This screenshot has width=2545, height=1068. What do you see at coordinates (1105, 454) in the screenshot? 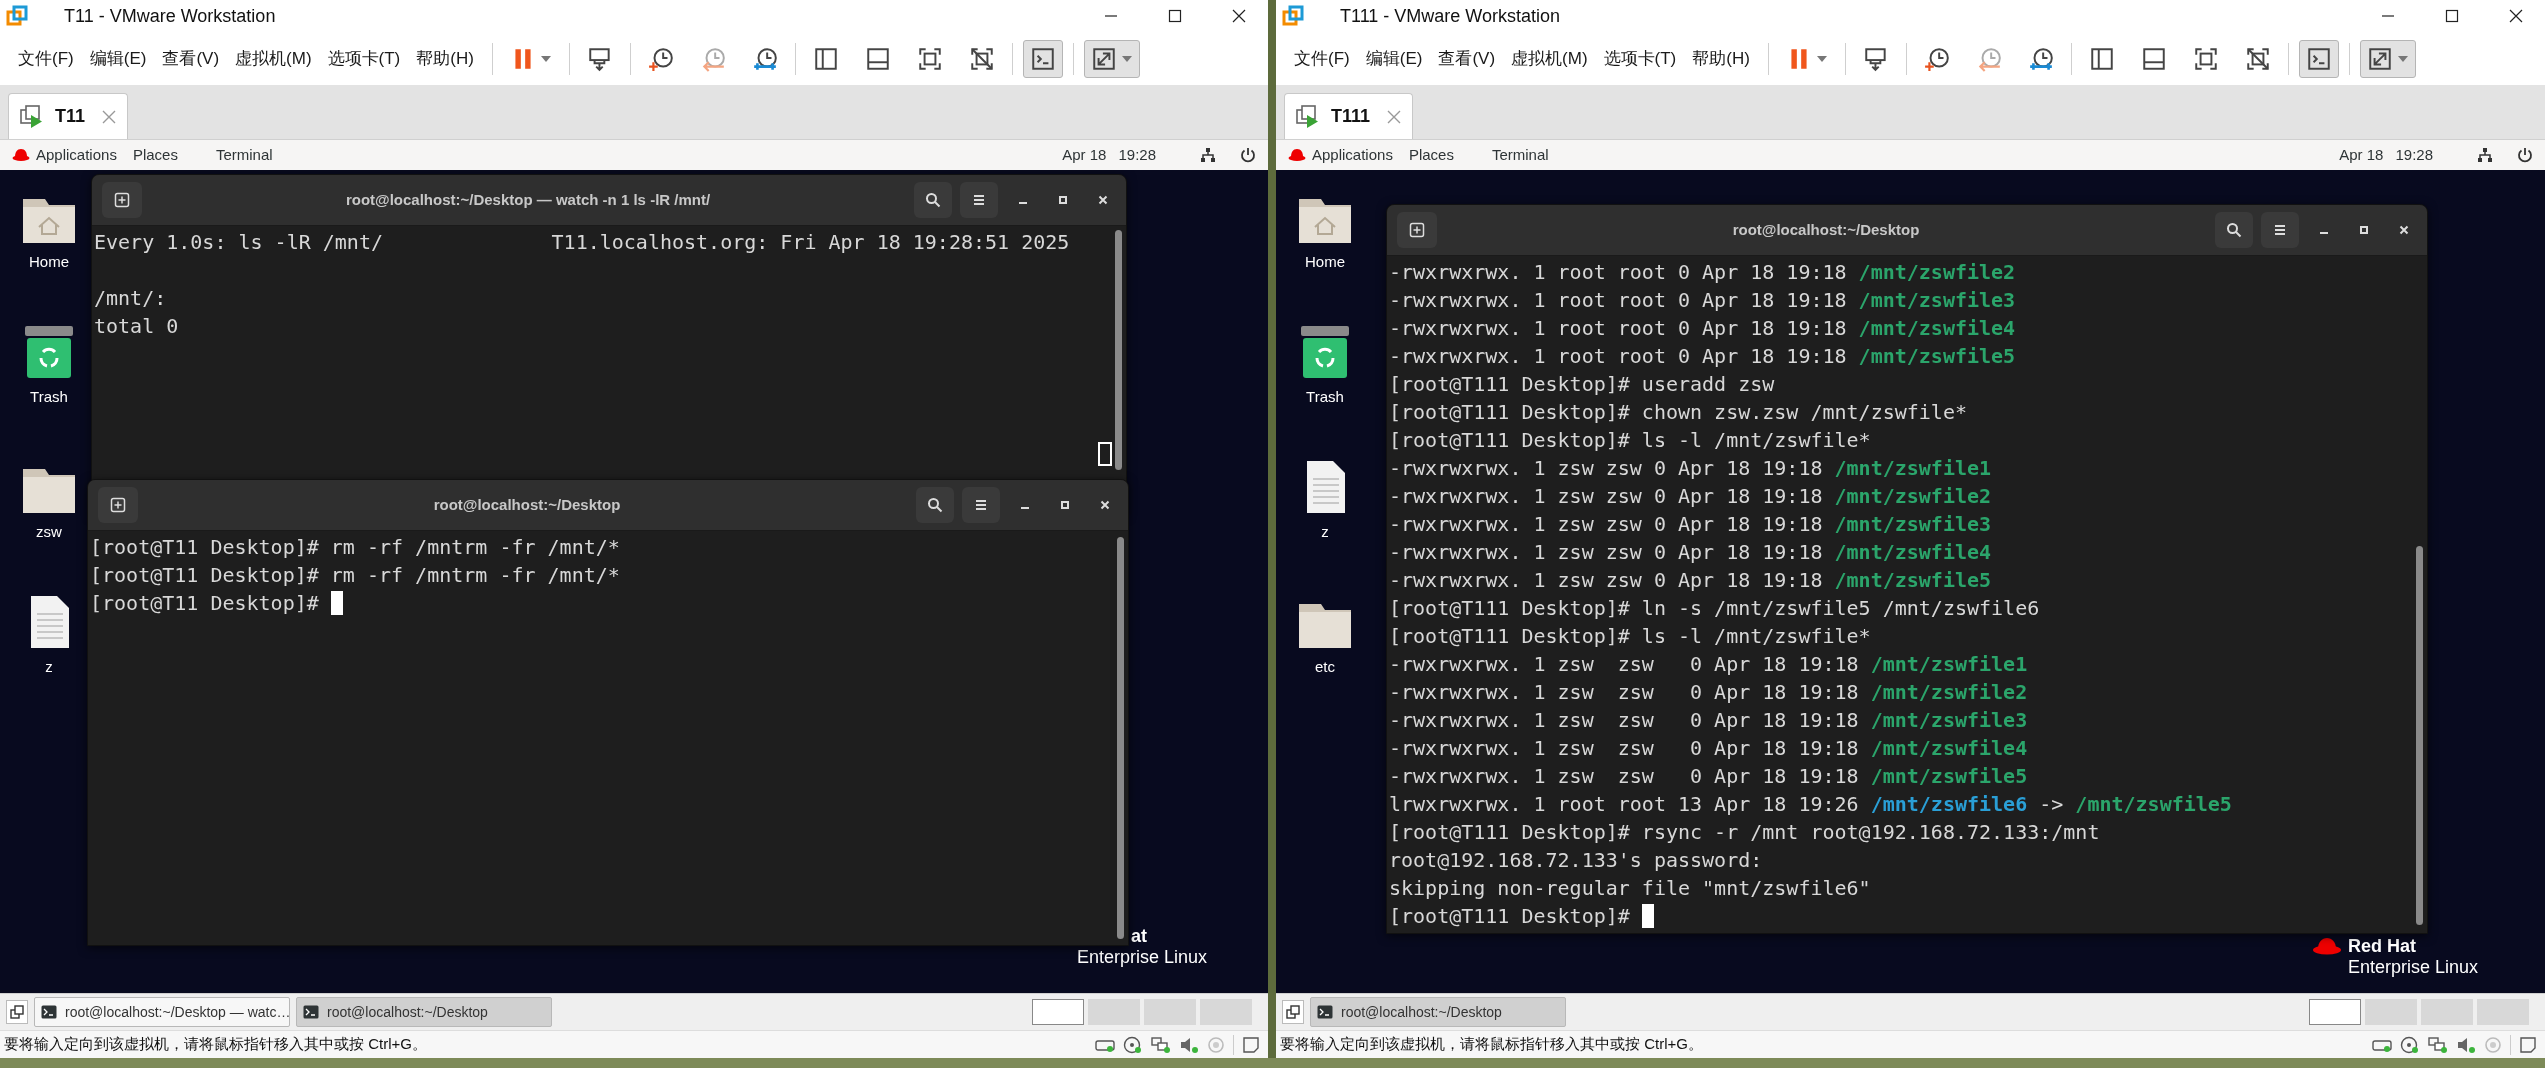
I see `hollow-cursor` at bounding box center [1105, 454].